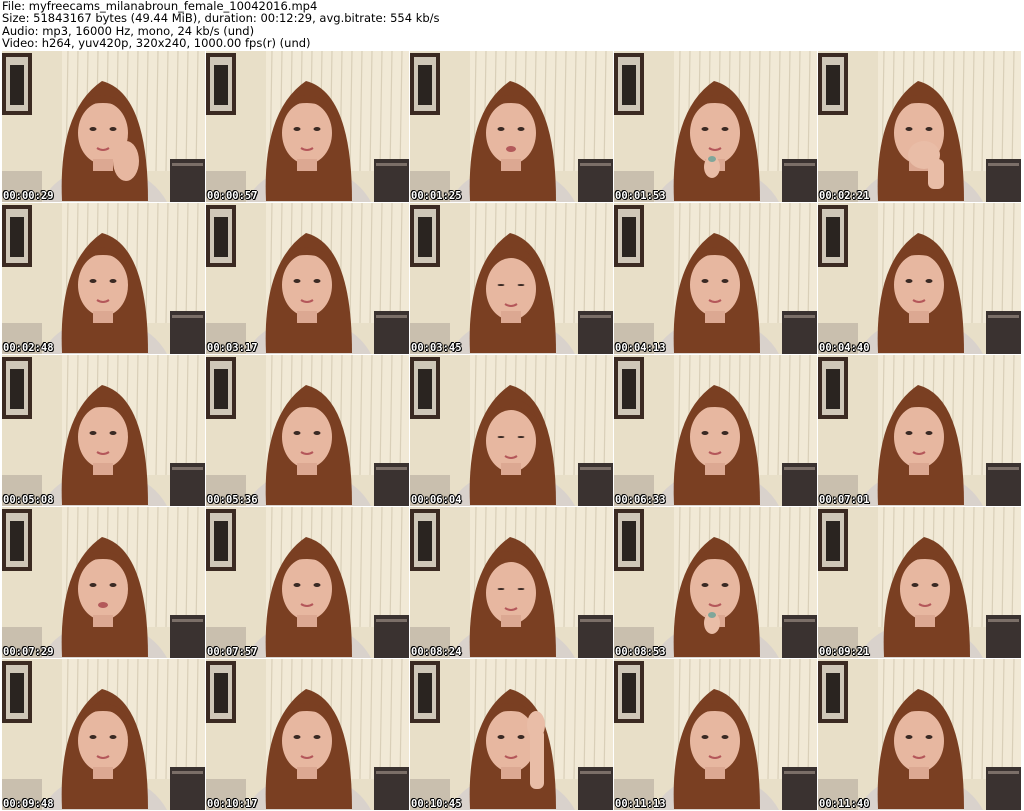 The height and width of the screenshot is (811, 1024). What do you see at coordinates (436, 804) in the screenshot?
I see `thumbnail-timestamp: 00:10:45` at bounding box center [436, 804].